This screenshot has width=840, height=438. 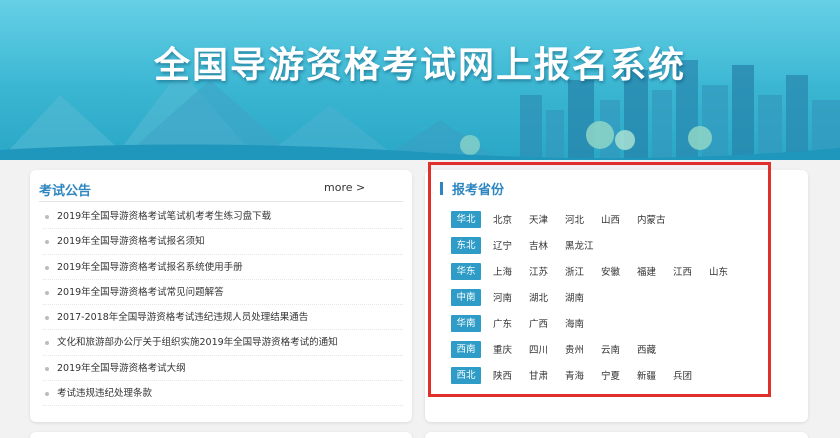 I want to click on notice-item: 2019年全国导游资格考试报名须知, so click(x=223, y=242).